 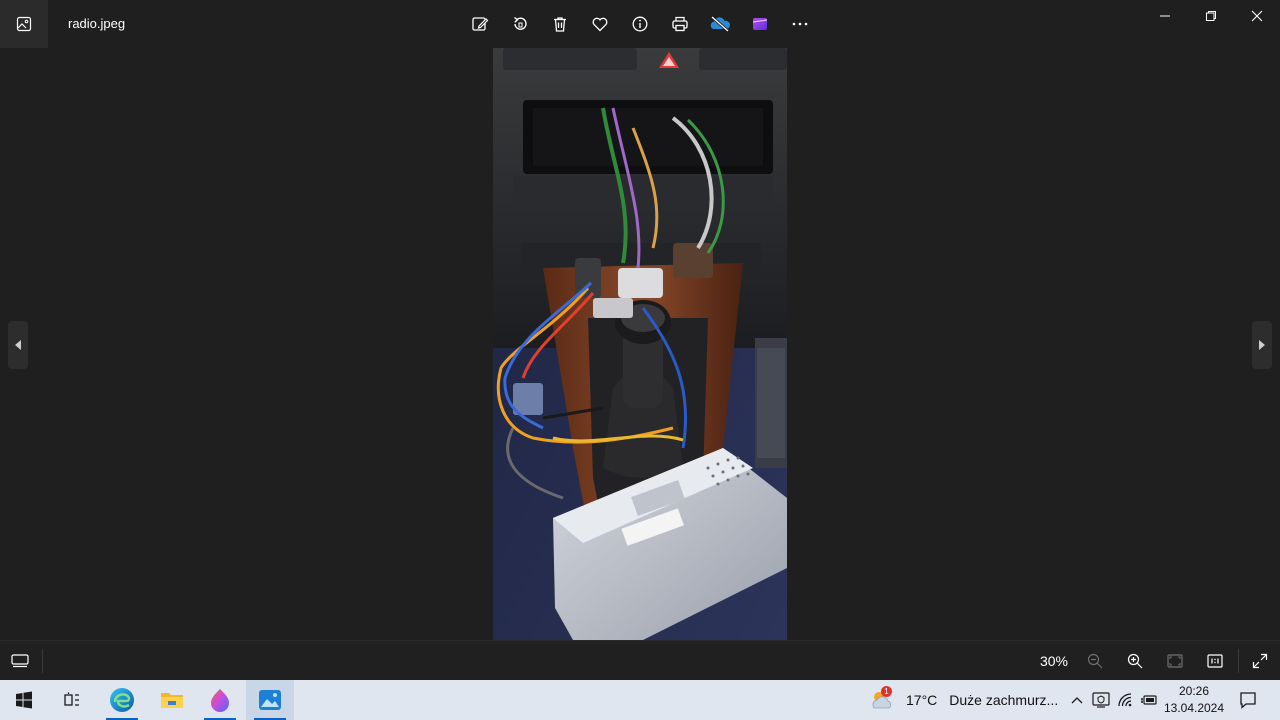 I want to click on chevron-up-icon, so click(x=1077, y=700).